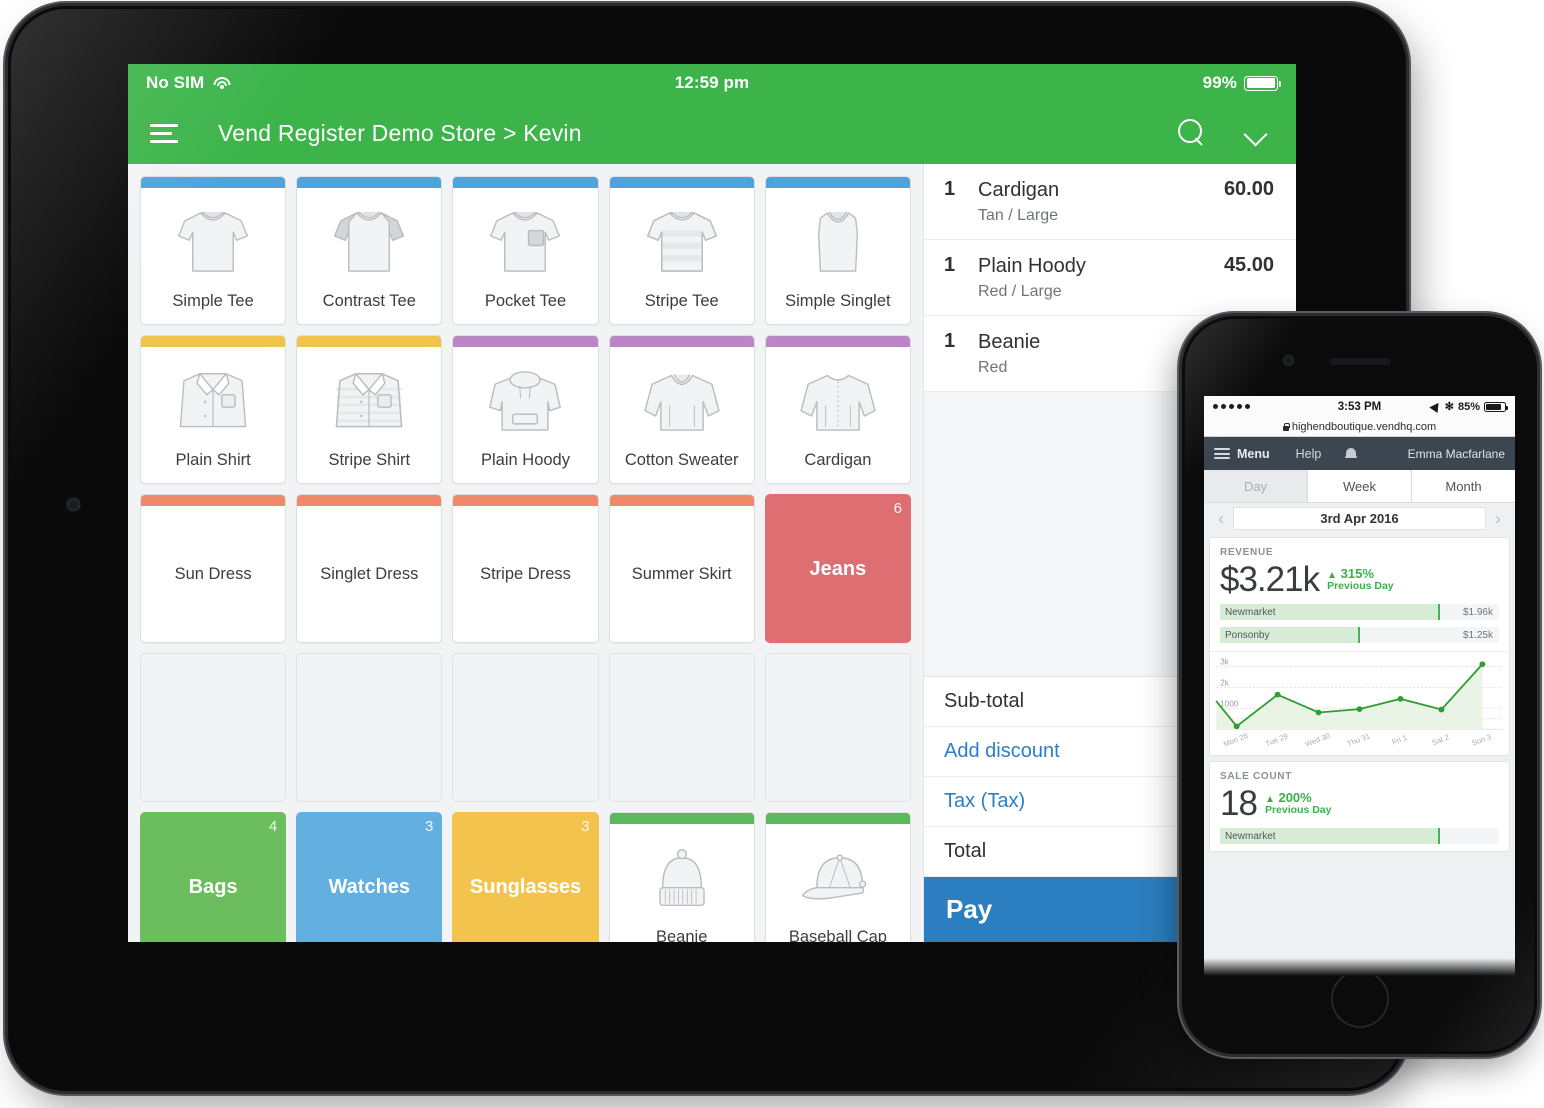 Image resolution: width=1544 pixels, height=1108 pixels. What do you see at coordinates (837, 409) in the screenshot?
I see `product-tile: Cardigan` at bounding box center [837, 409].